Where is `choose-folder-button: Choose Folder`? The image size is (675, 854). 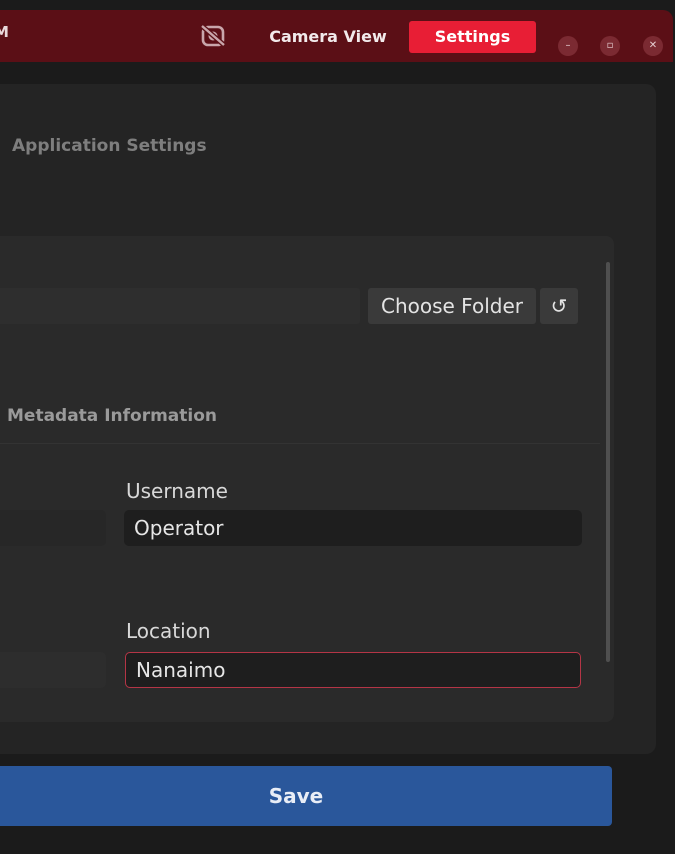 choose-folder-button: Choose Folder is located at coordinates (452, 306).